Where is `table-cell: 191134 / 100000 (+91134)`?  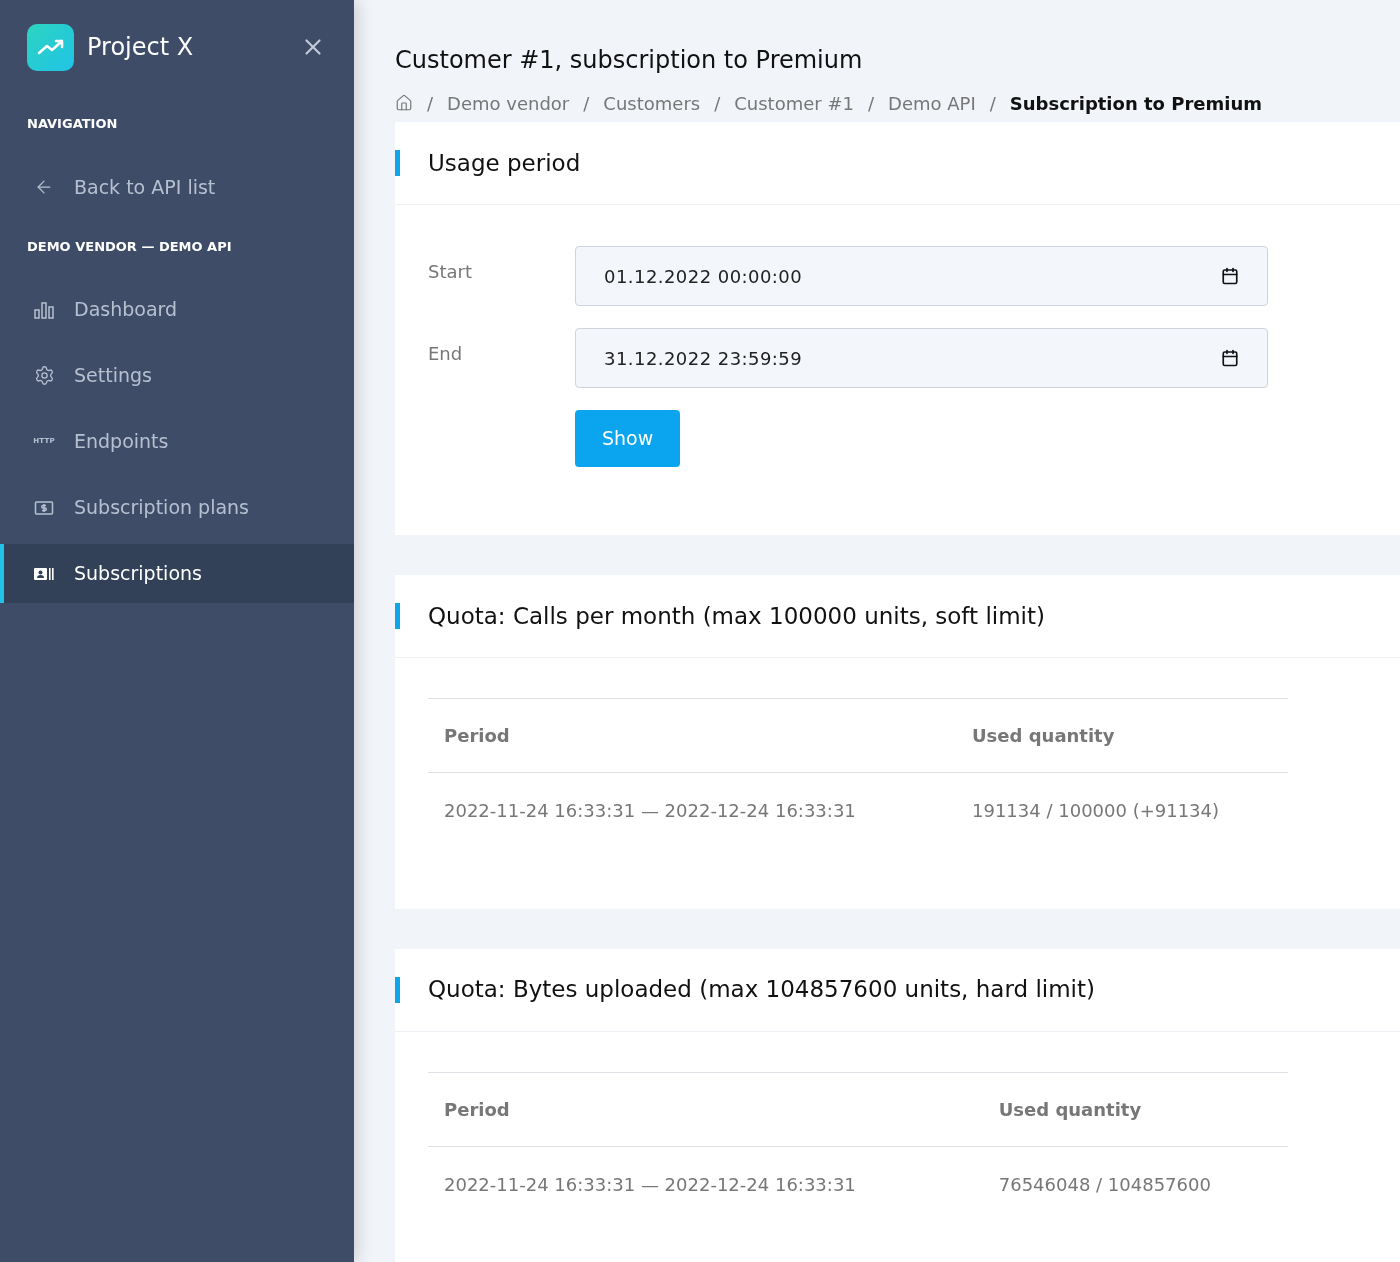
table-cell: 191134 / 100000 (+91134) is located at coordinates (1122, 810).